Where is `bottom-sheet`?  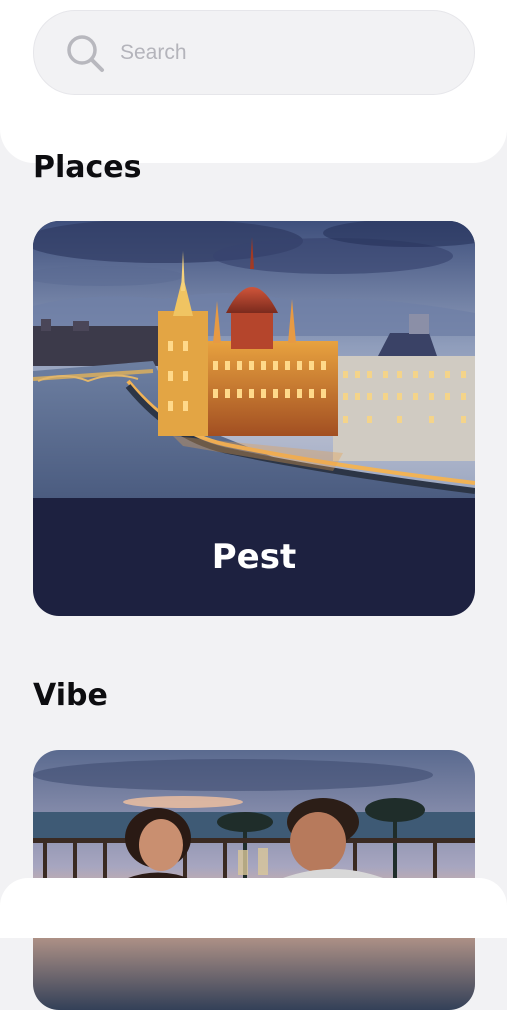 bottom-sheet is located at coordinates (253, 908).